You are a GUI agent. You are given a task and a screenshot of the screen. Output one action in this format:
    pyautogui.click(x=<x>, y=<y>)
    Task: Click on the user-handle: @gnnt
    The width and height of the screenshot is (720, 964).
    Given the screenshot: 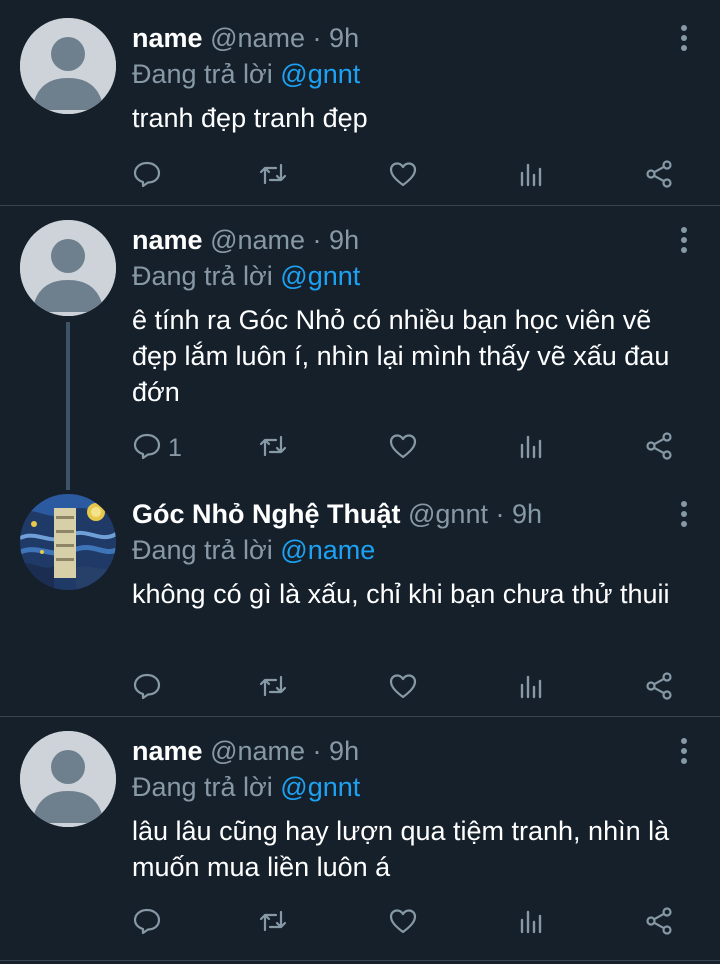 What is the action you would take?
    pyautogui.click(x=448, y=514)
    